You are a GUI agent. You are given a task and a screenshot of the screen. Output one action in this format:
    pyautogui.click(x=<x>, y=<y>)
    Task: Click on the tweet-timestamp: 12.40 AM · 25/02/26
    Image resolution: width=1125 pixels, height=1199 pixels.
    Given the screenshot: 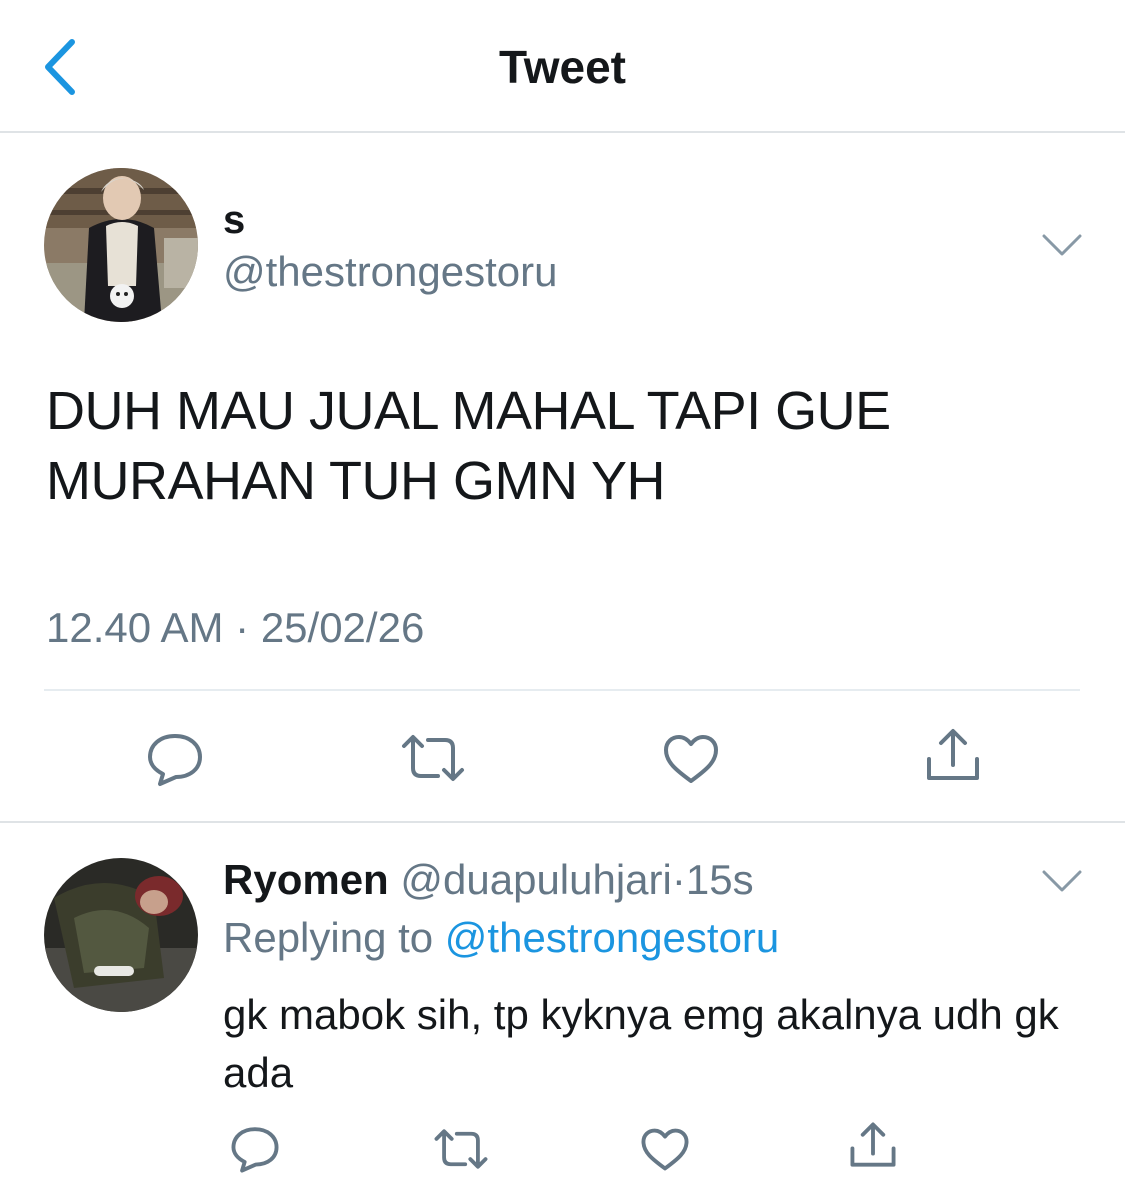 What is the action you would take?
    pyautogui.click(x=235, y=628)
    